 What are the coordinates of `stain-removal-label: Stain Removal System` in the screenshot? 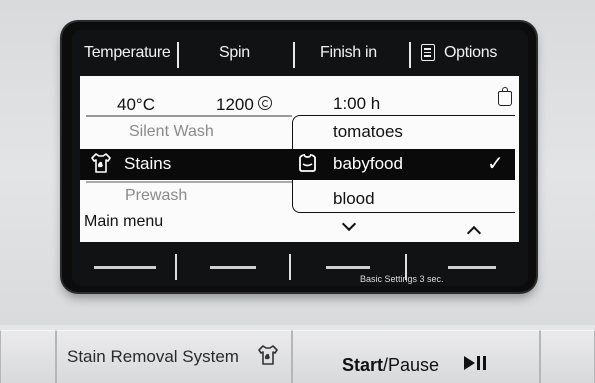 It's located at (153, 356).